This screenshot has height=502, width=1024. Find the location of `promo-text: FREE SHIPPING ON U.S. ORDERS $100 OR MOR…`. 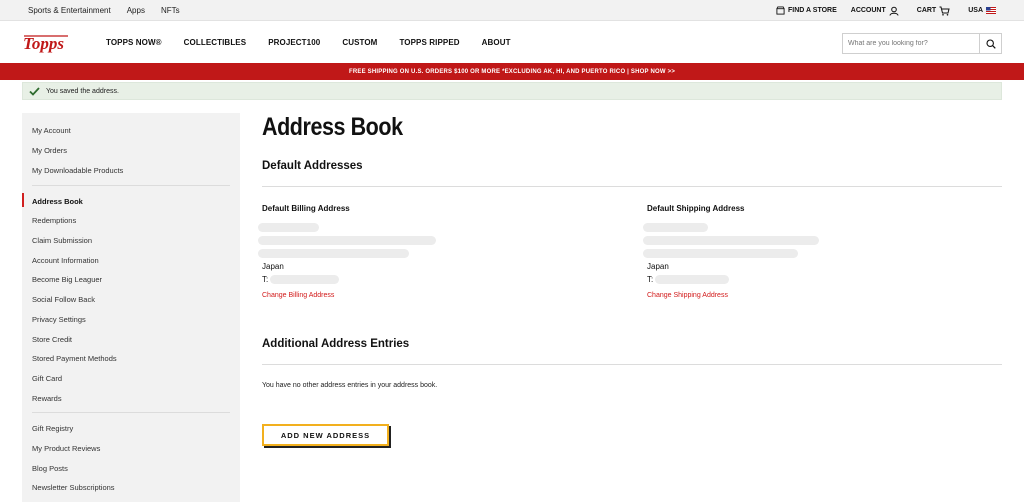

promo-text: FREE SHIPPING ON U.S. ORDERS $100 OR MOR… is located at coordinates (512, 71).